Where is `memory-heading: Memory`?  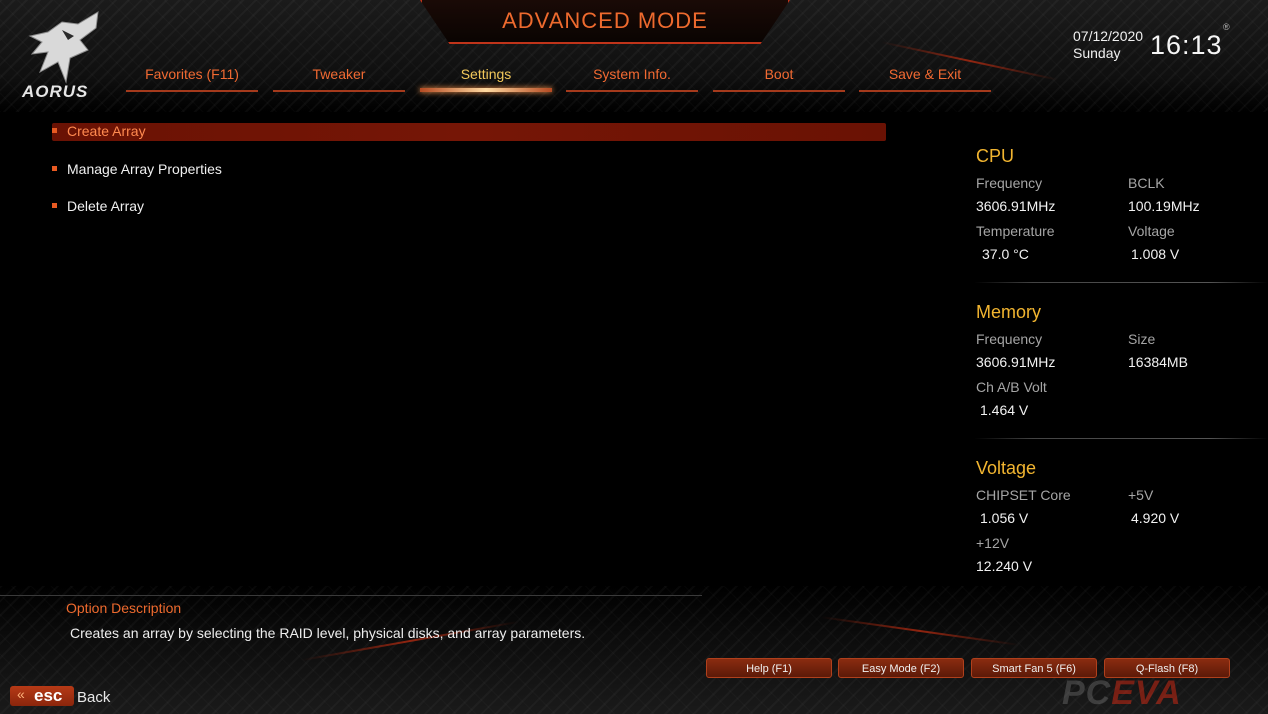 memory-heading: Memory is located at coordinates (1009, 312).